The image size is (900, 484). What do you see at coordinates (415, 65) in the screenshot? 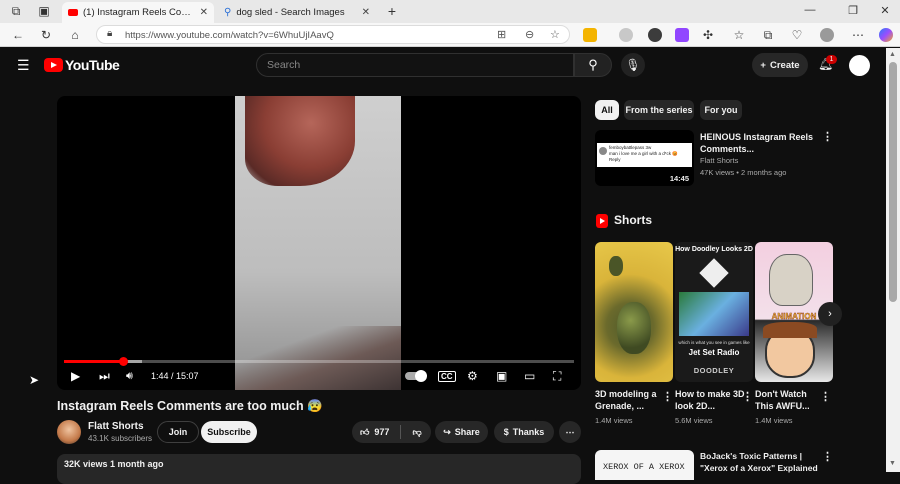
I see `search-input: Search` at bounding box center [415, 65].